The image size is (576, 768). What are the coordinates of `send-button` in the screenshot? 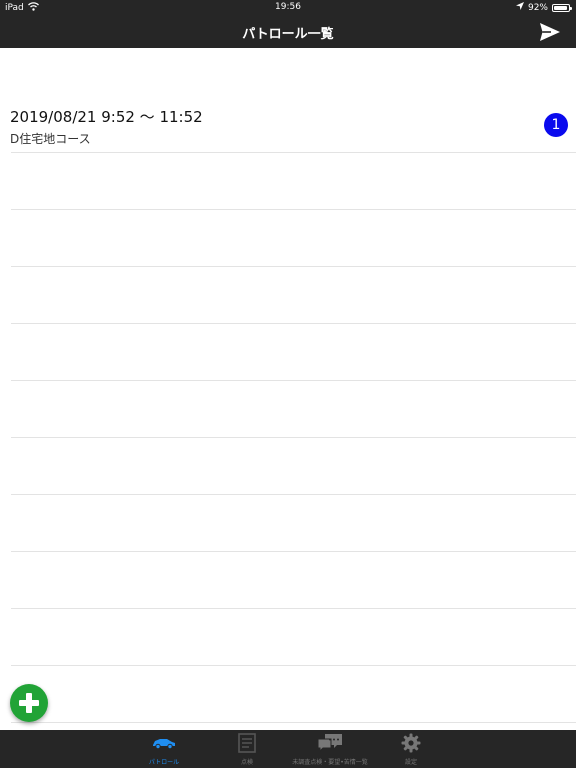 It's located at (550, 32).